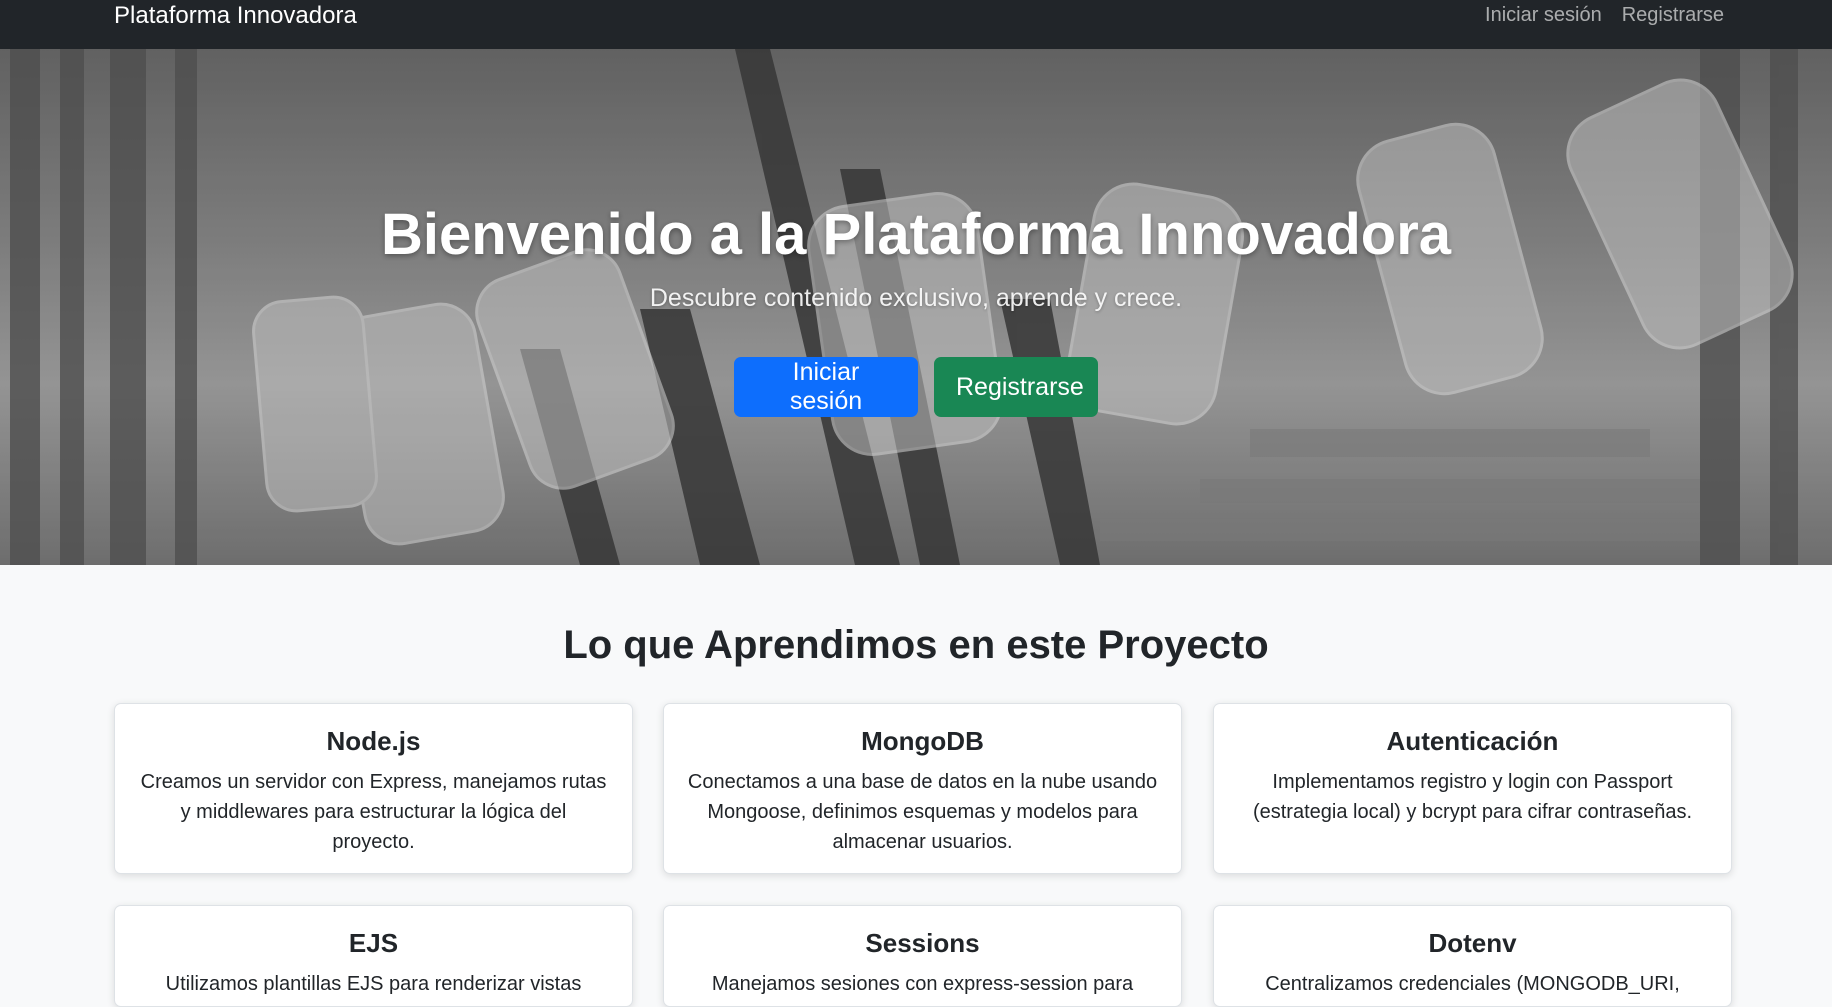 The height and width of the screenshot is (1007, 1832). I want to click on card-text: Centralizamos credenciales (MONGODB_URI,, so click(1472, 984).